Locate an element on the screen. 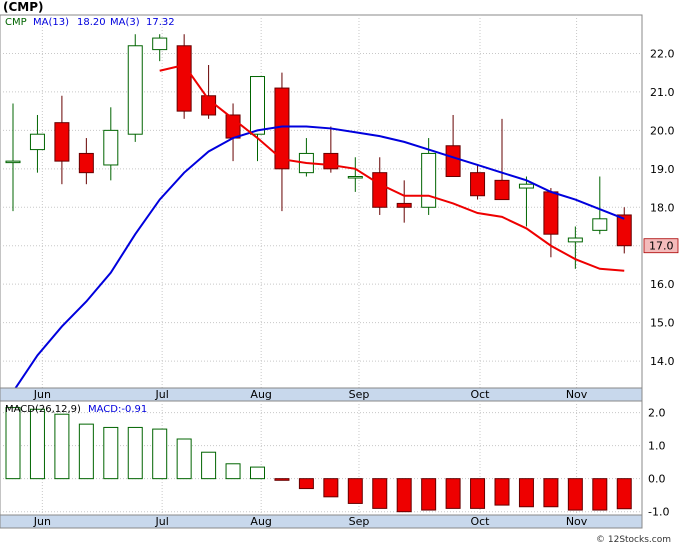 The height and width of the screenshot is (546, 680). price-y-tick-label: 18.0 is located at coordinates (662, 207).